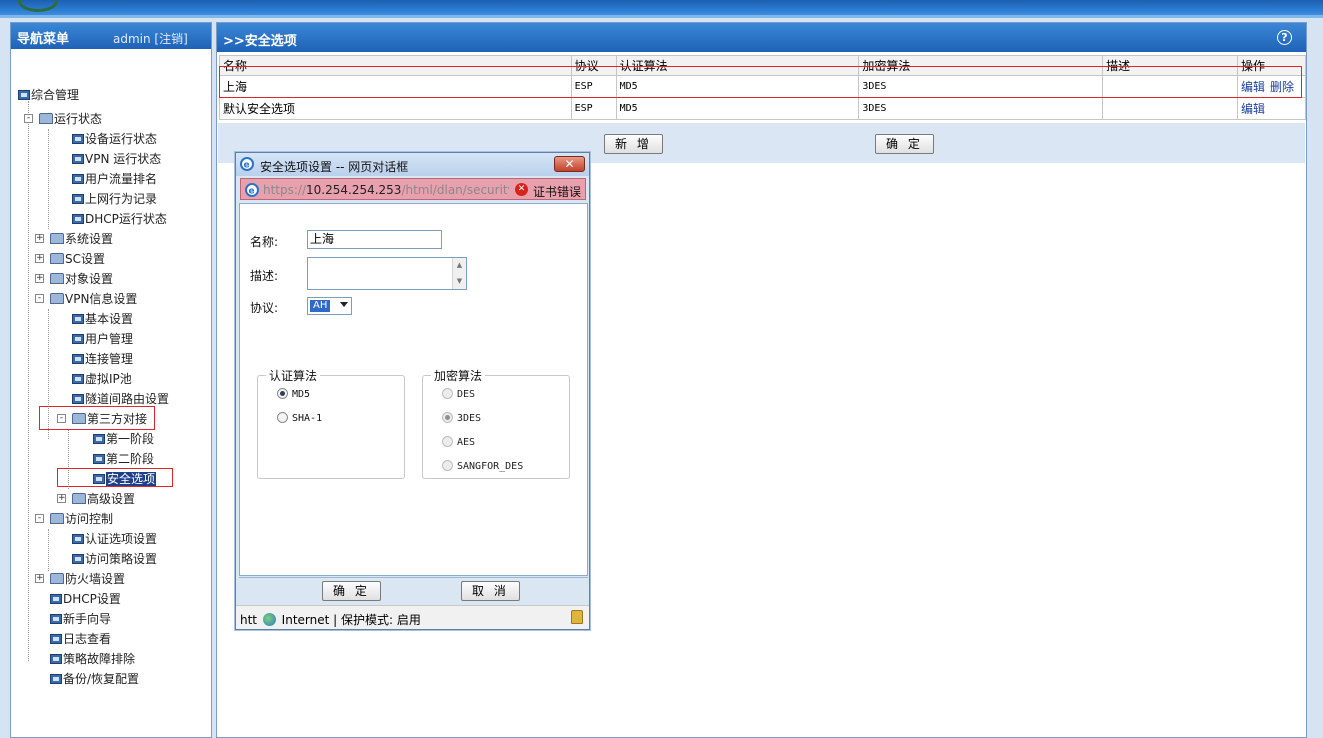 Image resolution: width=1323 pixels, height=738 pixels. Describe the element at coordinates (395, 108) in the screenshot. I see `cell-name: 默认安全选项` at that location.